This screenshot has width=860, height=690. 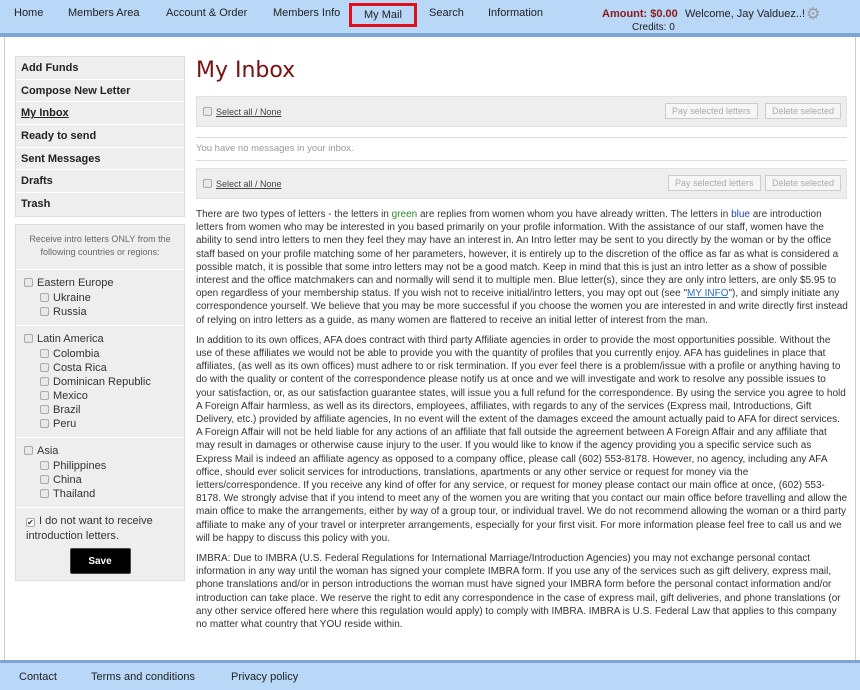 What do you see at coordinates (104, 382) in the screenshot?
I see `country-option: Dominican Republic` at bounding box center [104, 382].